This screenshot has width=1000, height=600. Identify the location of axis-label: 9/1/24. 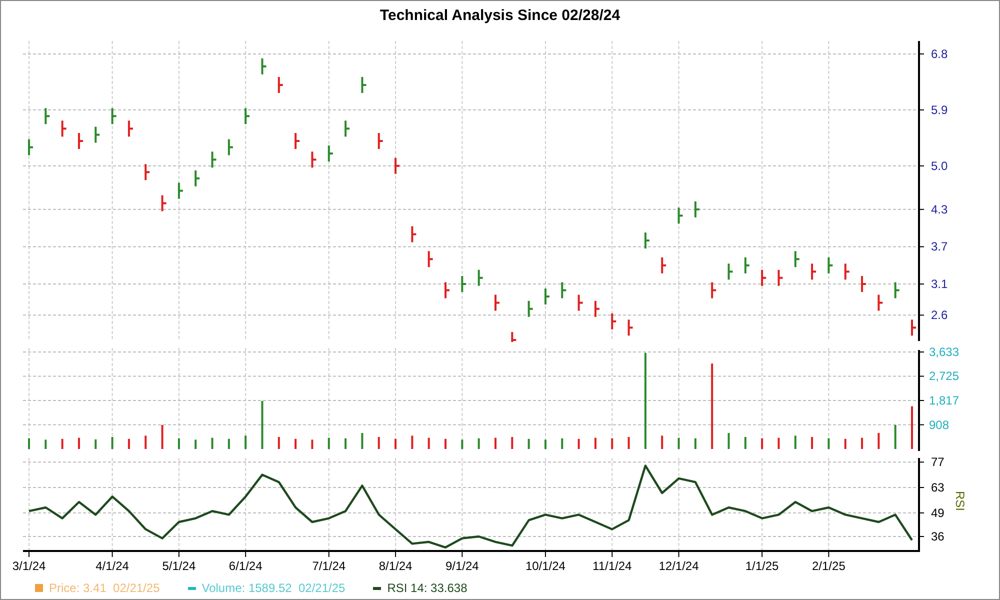
(462, 566).